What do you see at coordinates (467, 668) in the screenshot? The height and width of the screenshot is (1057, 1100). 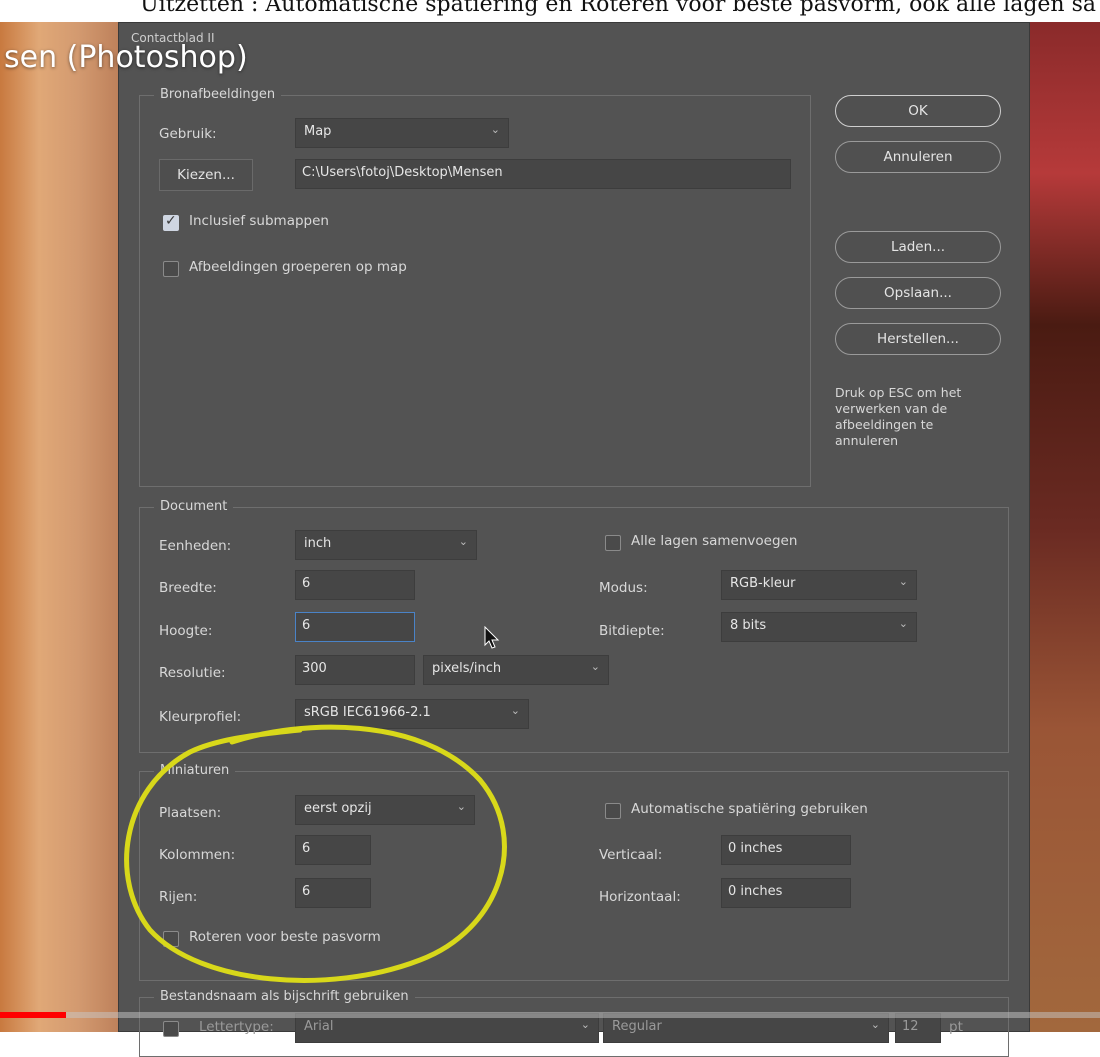 I see `resolution-unit-value: pixels/inch` at bounding box center [467, 668].